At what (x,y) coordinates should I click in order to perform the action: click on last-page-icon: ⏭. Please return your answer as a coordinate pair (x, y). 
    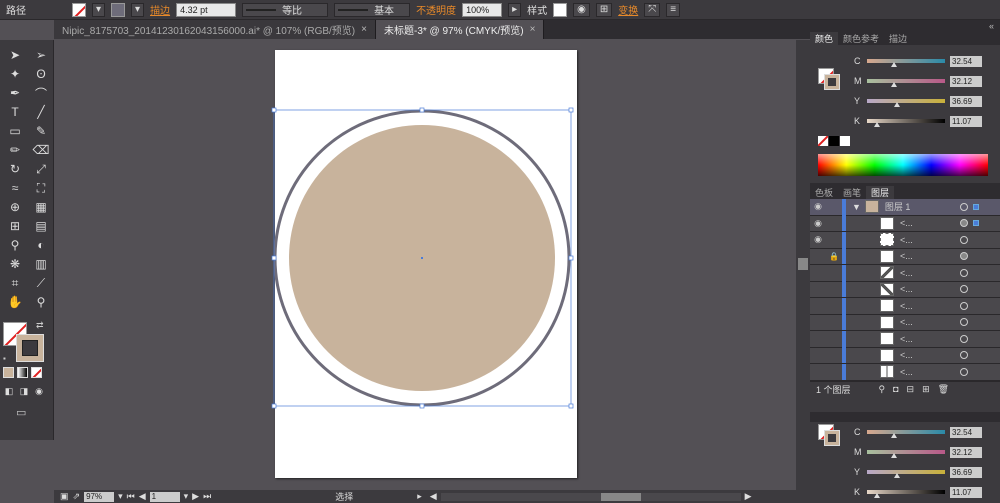
    Looking at the image, I should click on (207, 496).